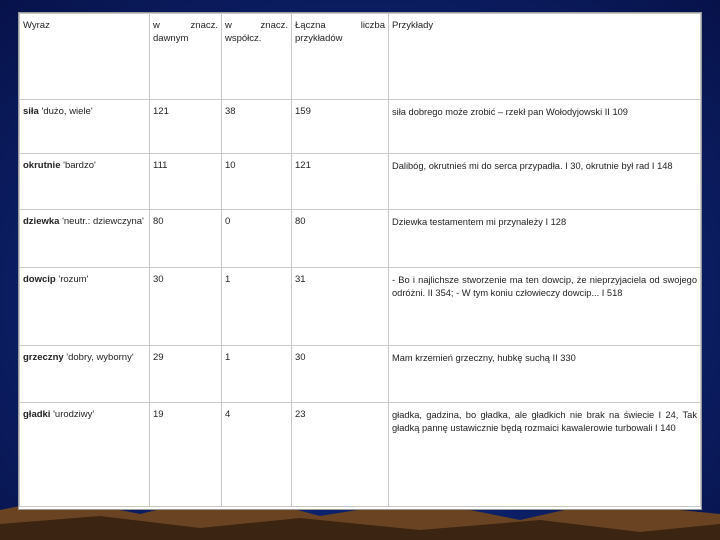 This screenshot has height=540, width=720. What do you see at coordinates (256, 454) in the screenshot?
I see `modern-count: 4` at bounding box center [256, 454].